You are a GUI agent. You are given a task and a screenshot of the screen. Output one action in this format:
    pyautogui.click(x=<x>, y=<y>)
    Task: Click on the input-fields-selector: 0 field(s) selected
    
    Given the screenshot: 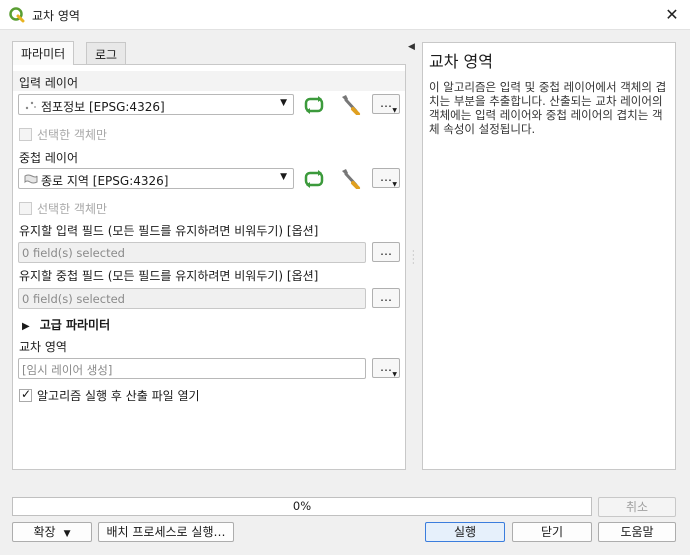 What is the action you would take?
    pyautogui.click(x=192, y=252)
    